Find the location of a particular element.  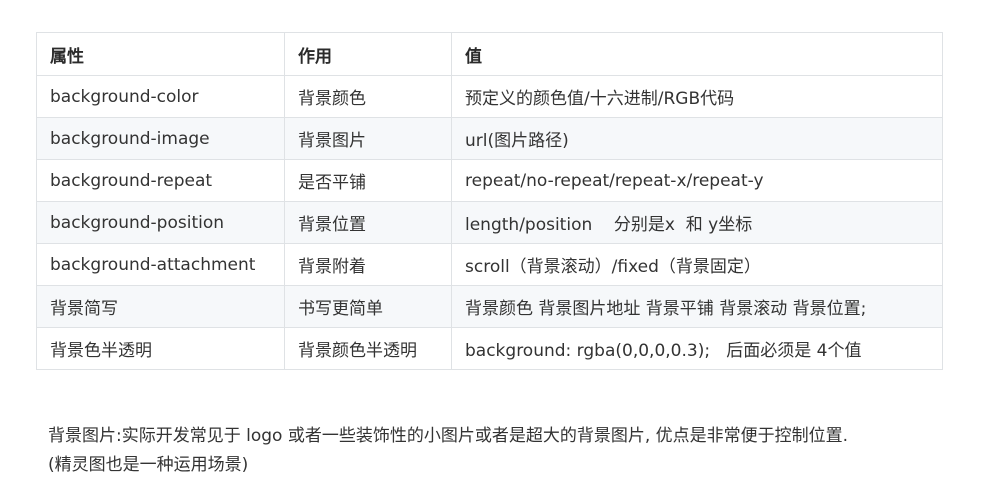

cell-value: repeat/no-repeat/repeat-x/repeat-y is located at coordinates (697, 180).